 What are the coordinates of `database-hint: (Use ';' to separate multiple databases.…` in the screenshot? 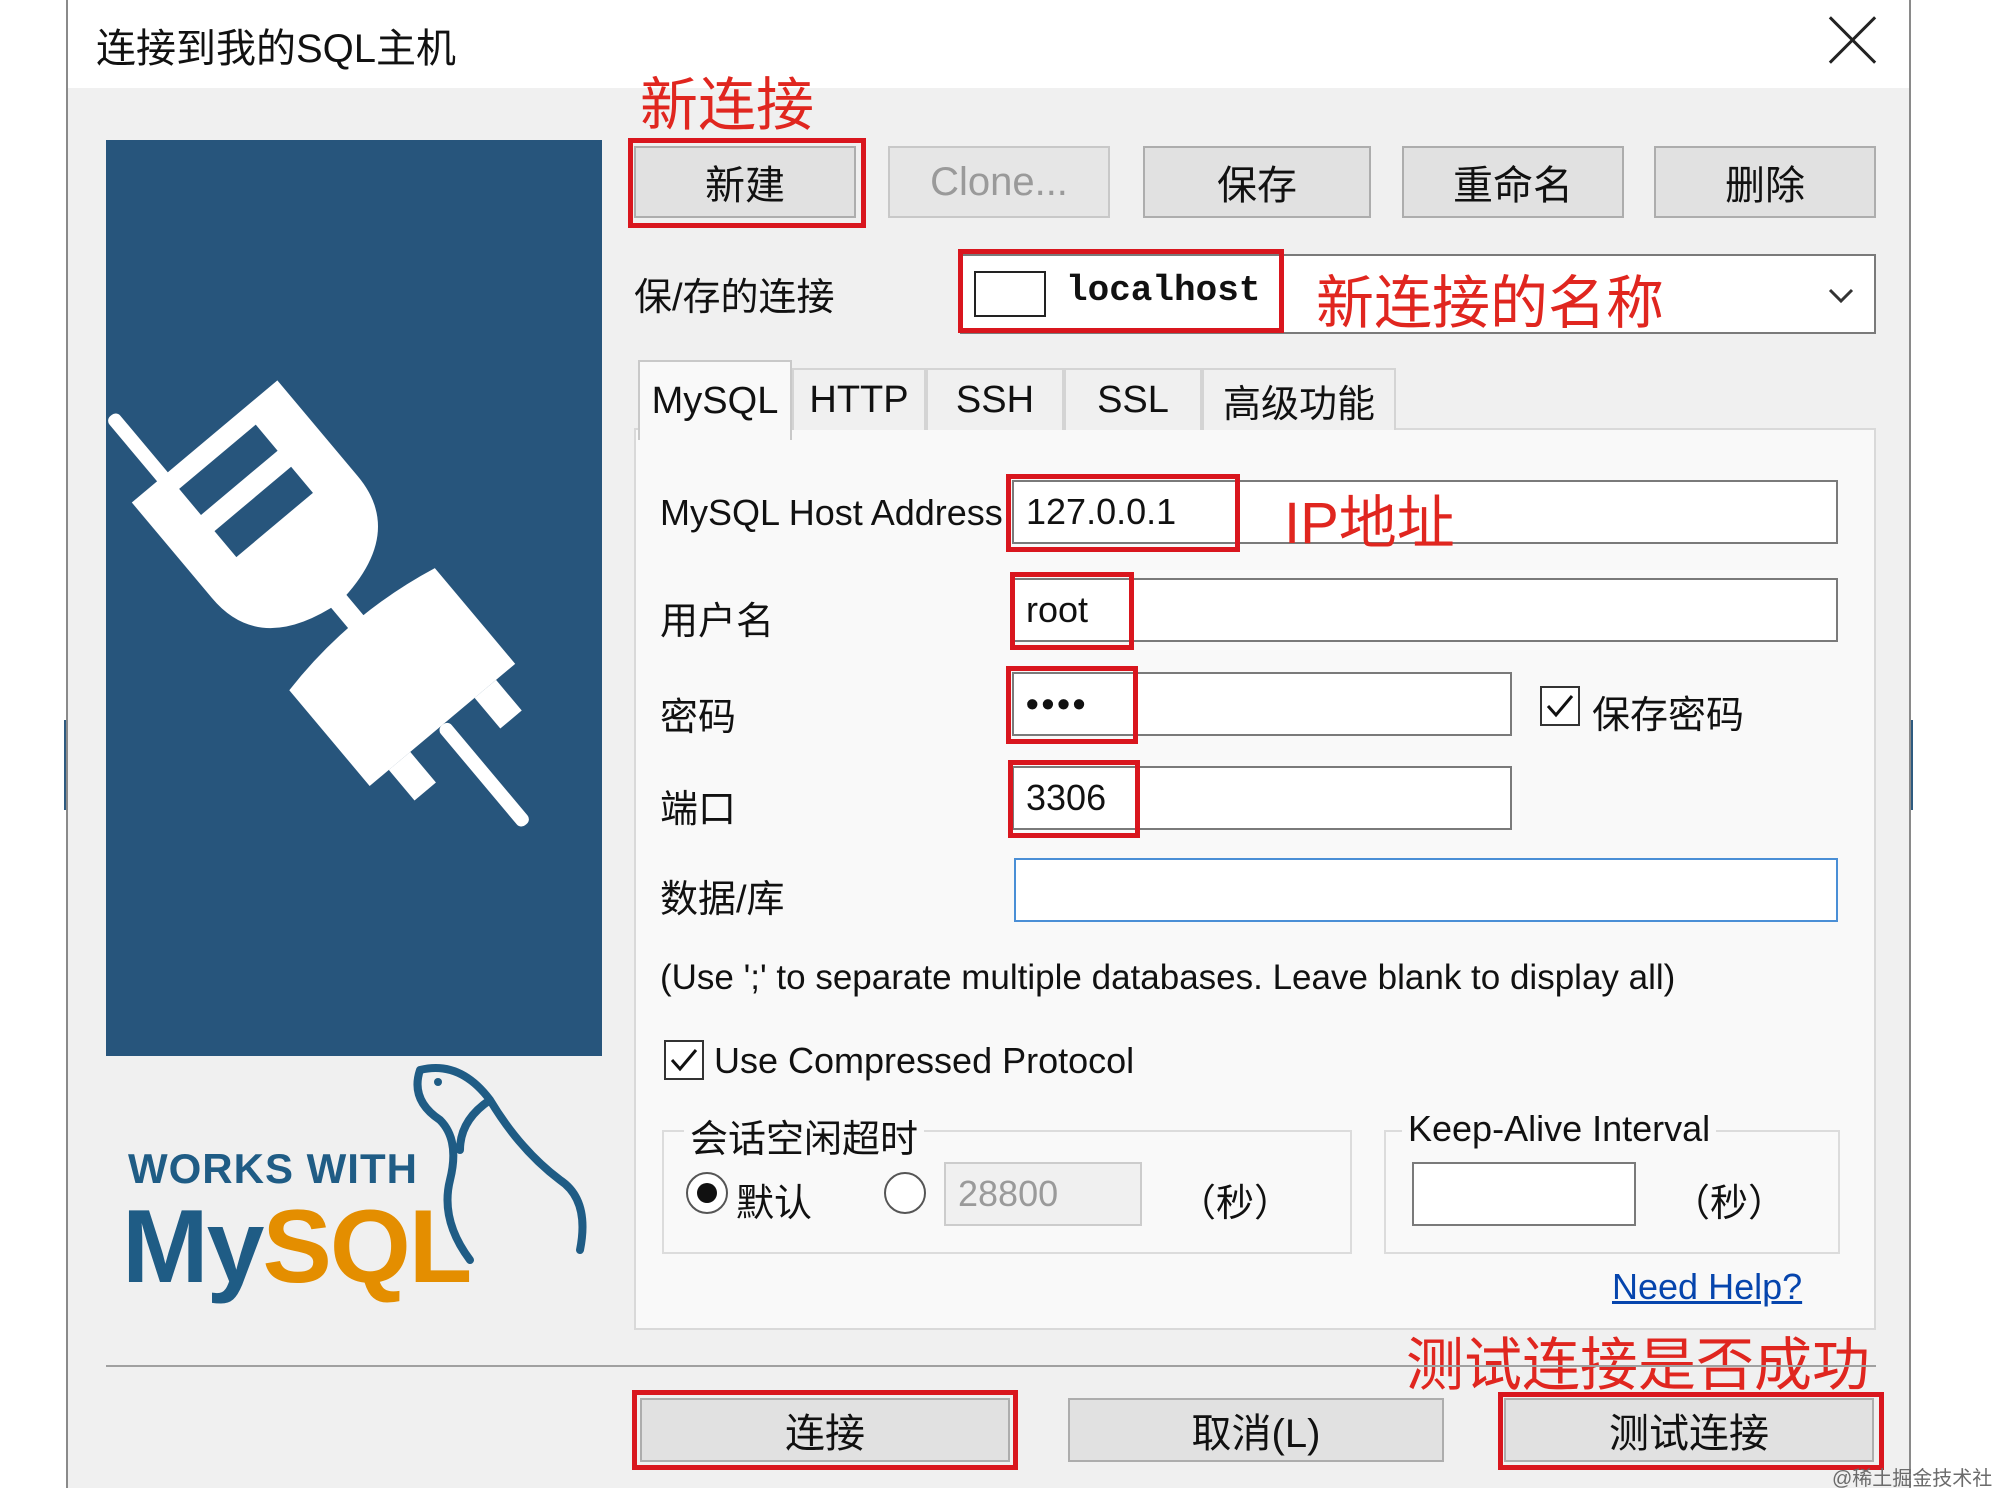 It's located at (1168, 977).